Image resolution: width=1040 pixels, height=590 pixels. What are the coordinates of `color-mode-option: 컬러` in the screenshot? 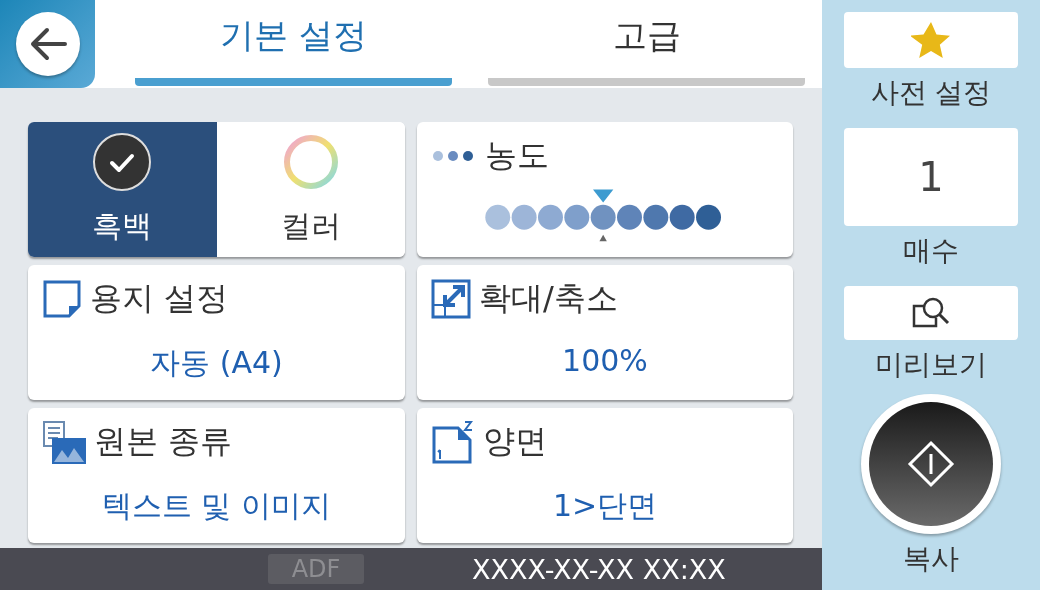 It's located at (310, 189).